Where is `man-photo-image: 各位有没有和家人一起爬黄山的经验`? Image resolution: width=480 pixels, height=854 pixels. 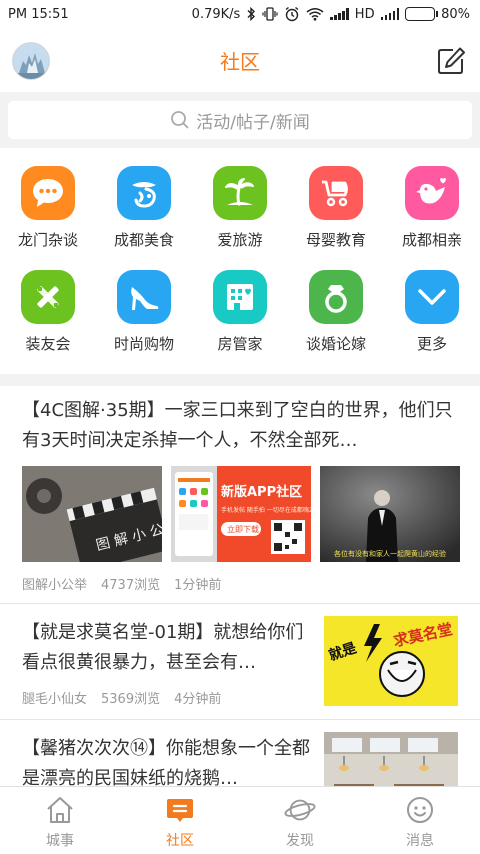
man-photo-image: 各位有没有和家人一起爬黄山的经验 is located at coordinates (390, 514).